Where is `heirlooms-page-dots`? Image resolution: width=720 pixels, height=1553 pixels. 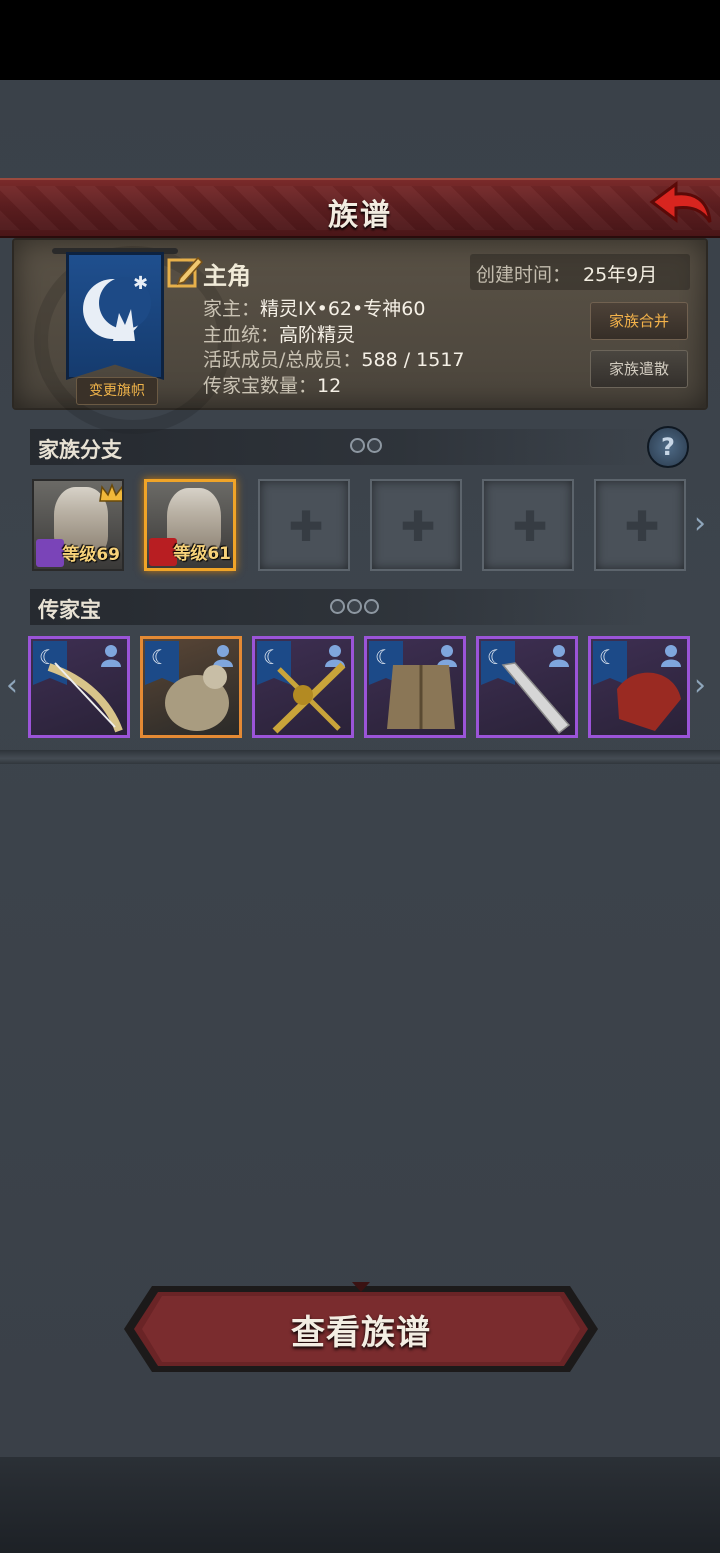 heirlooms-page-dots is located at coordinates (354, 606).